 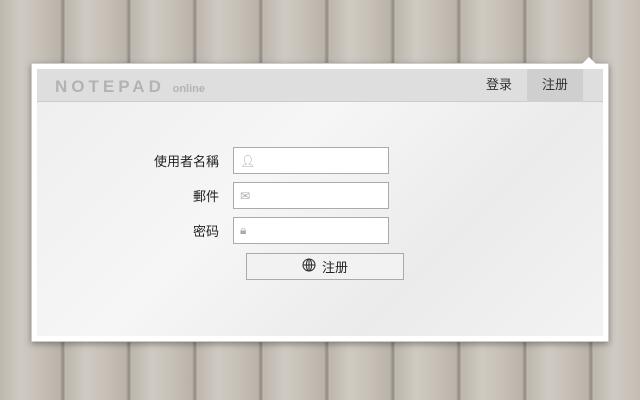 I want to click on username-field: 👤︎, so click(x=336, y=160).